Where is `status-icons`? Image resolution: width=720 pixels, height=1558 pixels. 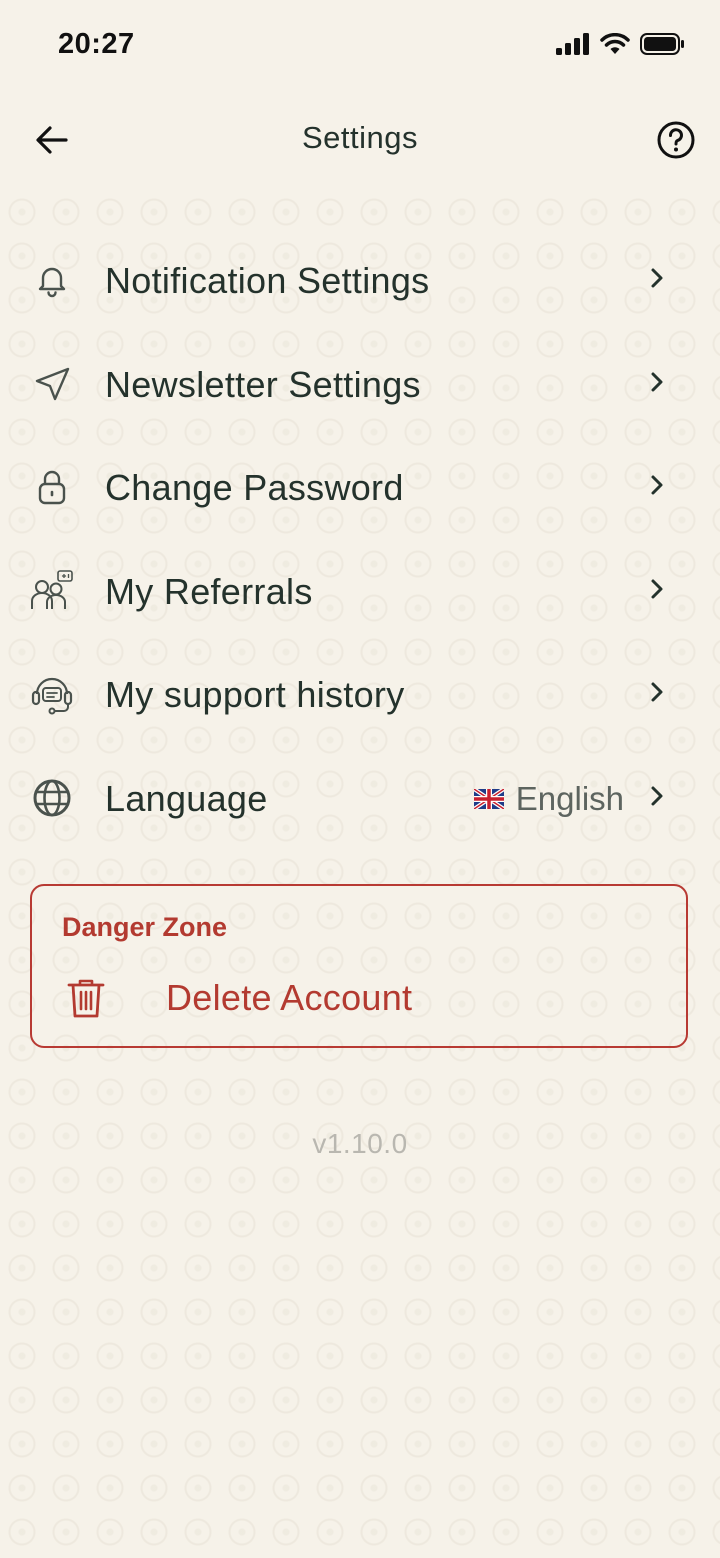
status-icons is located at coordinates (621, 44).